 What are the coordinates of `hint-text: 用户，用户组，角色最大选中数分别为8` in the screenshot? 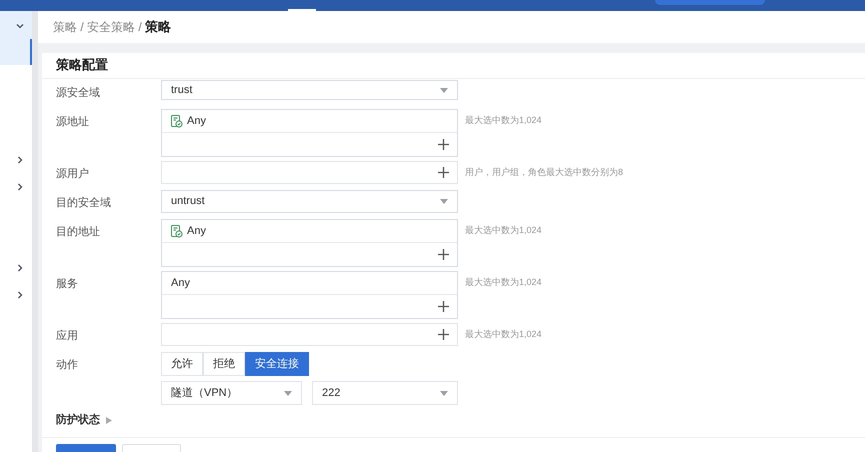 It's located at (544, 172).